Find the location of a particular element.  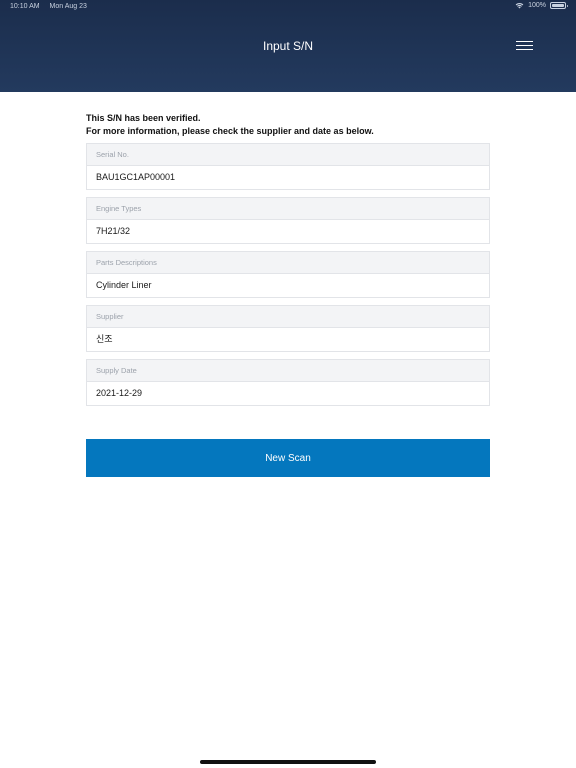

engine-types-field: Engine Types 7H21/32 is located at coordinates (288, 220).